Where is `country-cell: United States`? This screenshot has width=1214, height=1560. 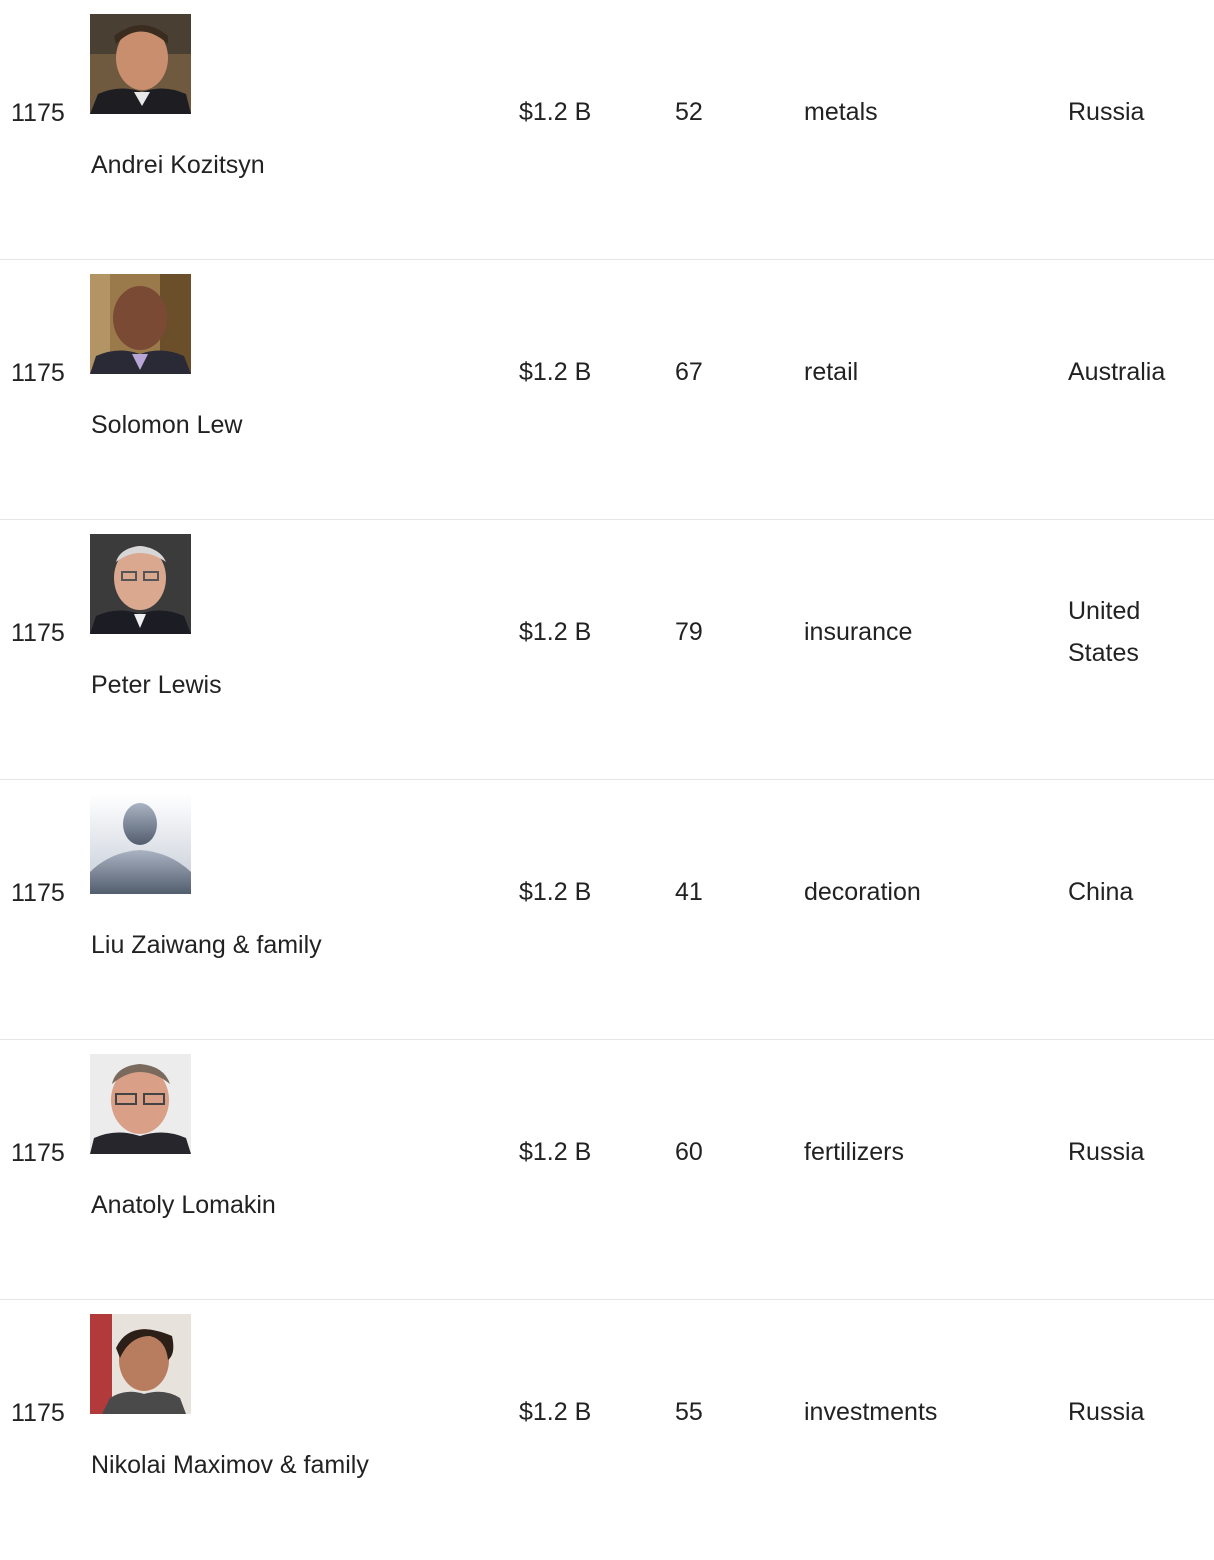 country-cell: United States is located at coordinates (1104, 632).